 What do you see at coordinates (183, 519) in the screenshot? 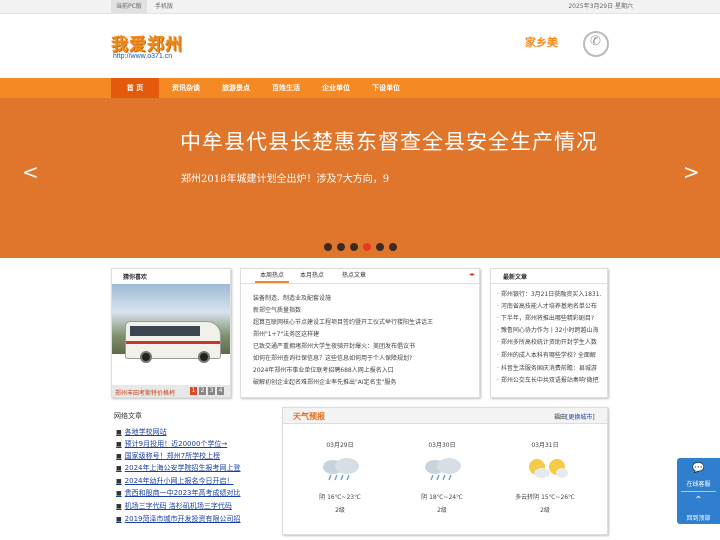
I see `web-article-text: 2019菏泽市城市开发投资有限公司招` at bounding box center [183, 519].